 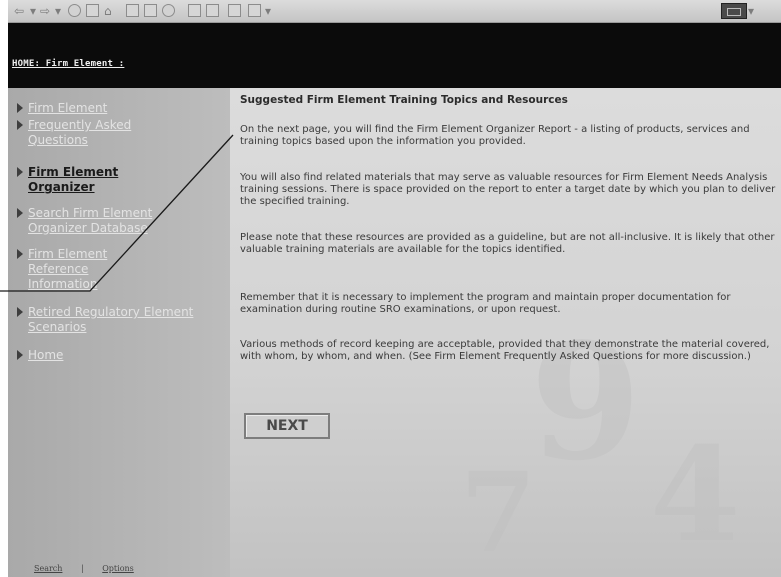 I want to click on favorites-icon, so click(x=150, y=10).